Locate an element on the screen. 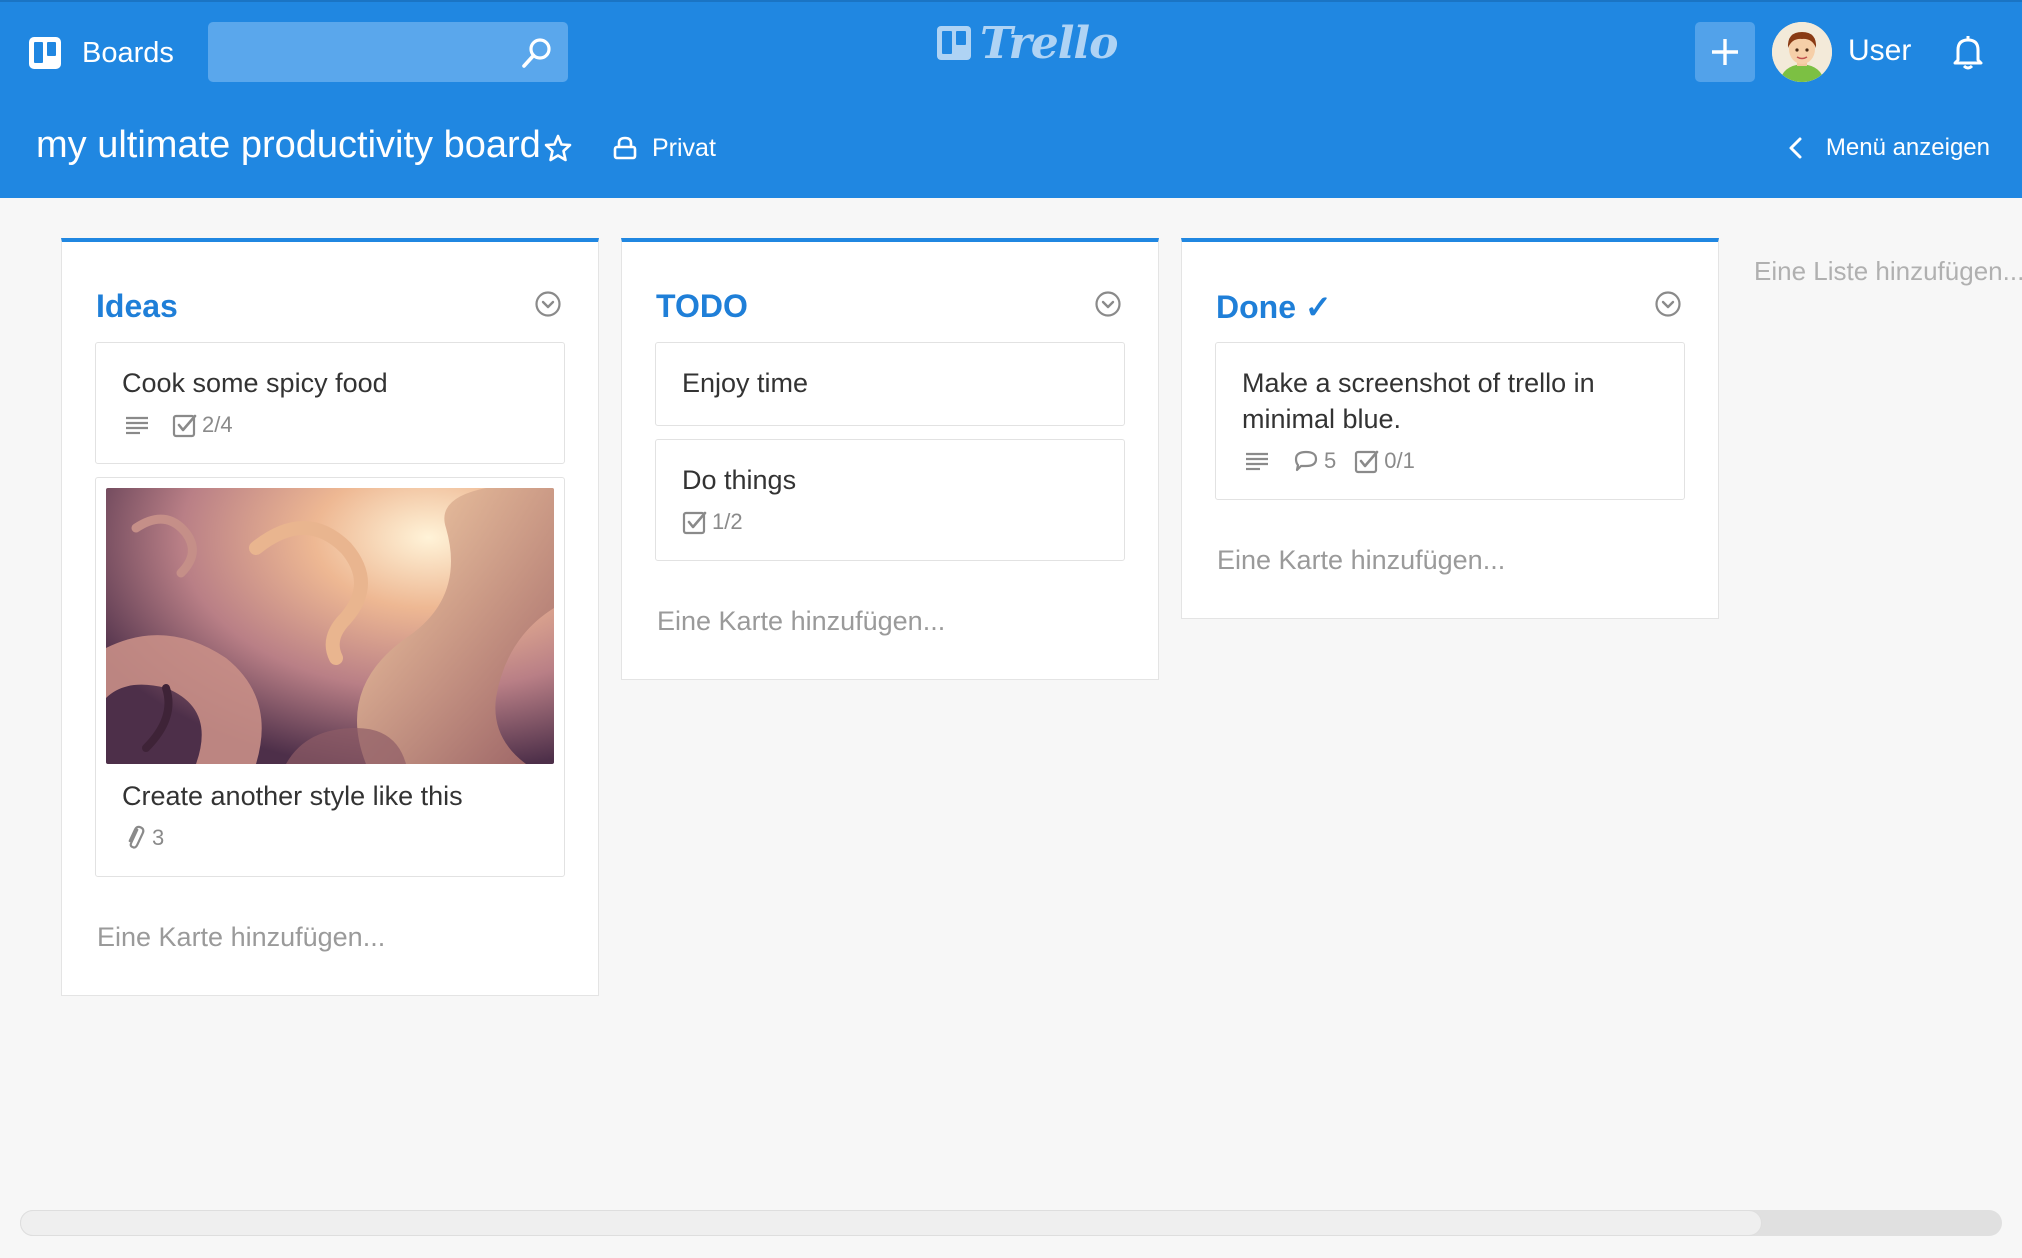 This screenshot has height=1258, width=2022. add-button is located at coordinates (1725, 52).